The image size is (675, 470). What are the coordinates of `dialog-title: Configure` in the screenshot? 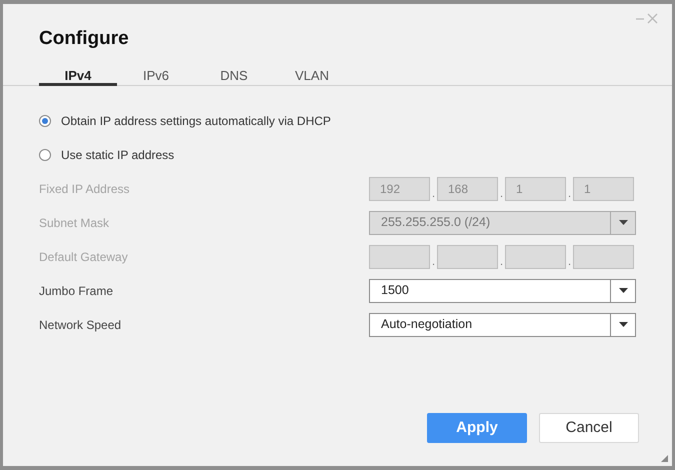 It's located at (84, 39).